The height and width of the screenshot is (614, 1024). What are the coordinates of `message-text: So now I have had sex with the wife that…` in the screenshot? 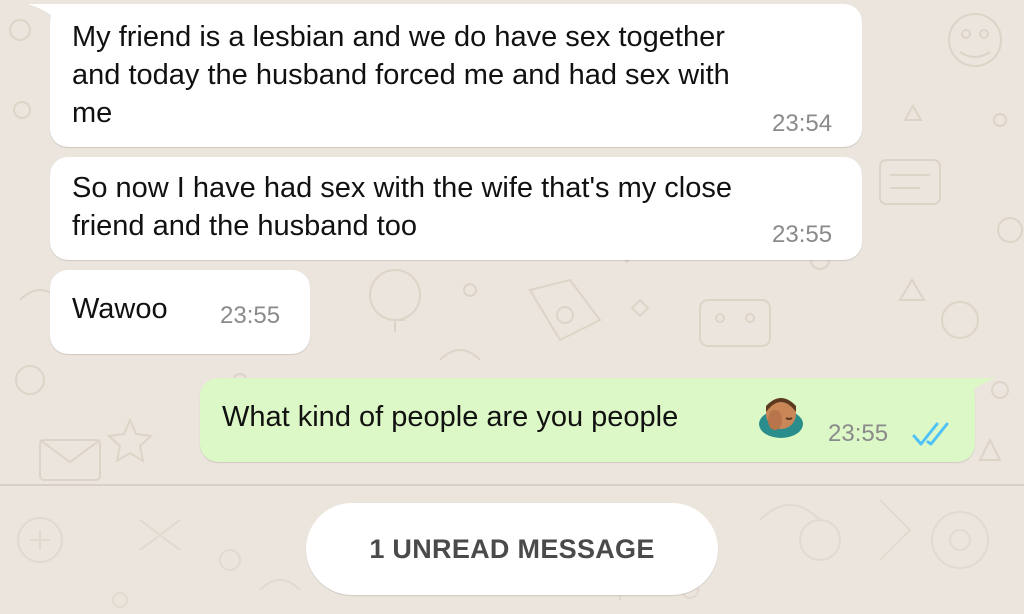 It's located at (402, 207).